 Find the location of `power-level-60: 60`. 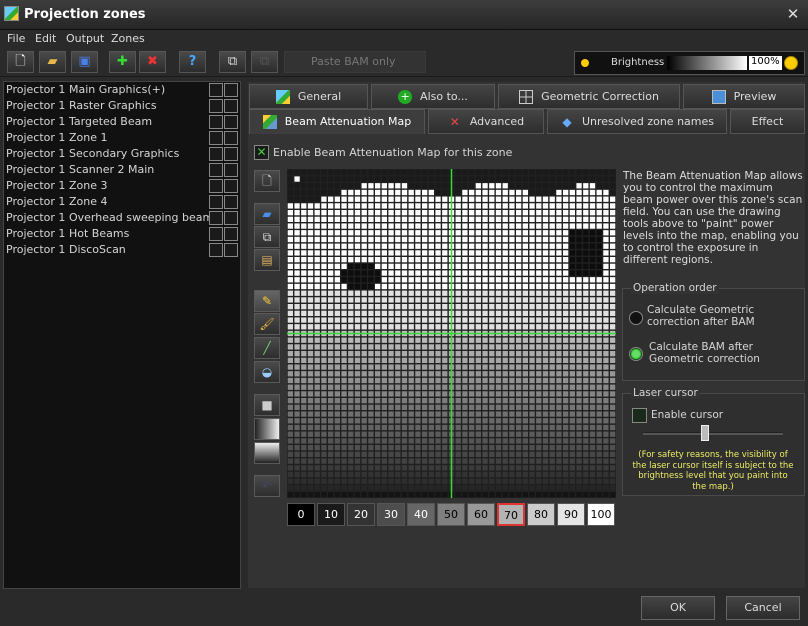

power-level-60: 60 is located at coordinates (481, 514).